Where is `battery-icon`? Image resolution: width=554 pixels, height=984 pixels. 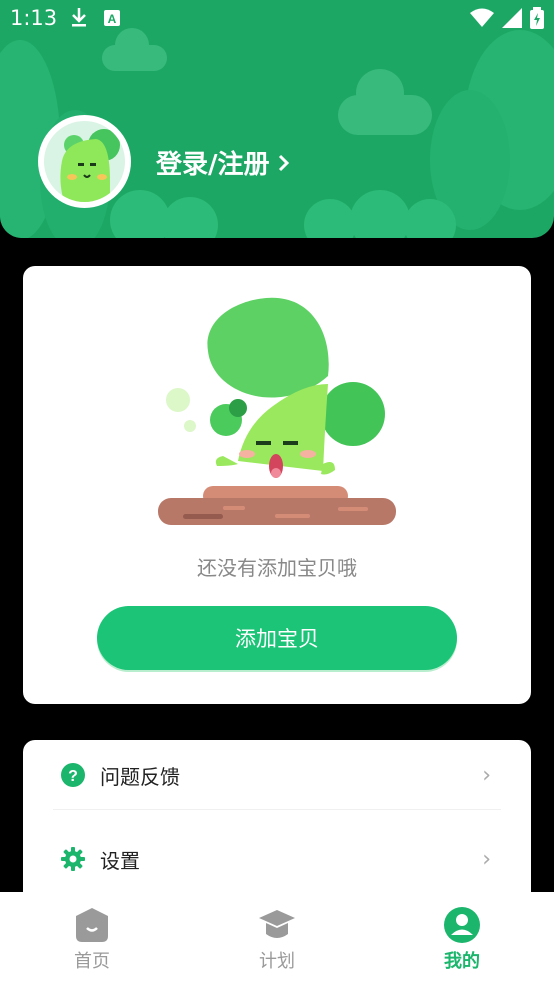
battery-icon is located at coordinates (537, 18).